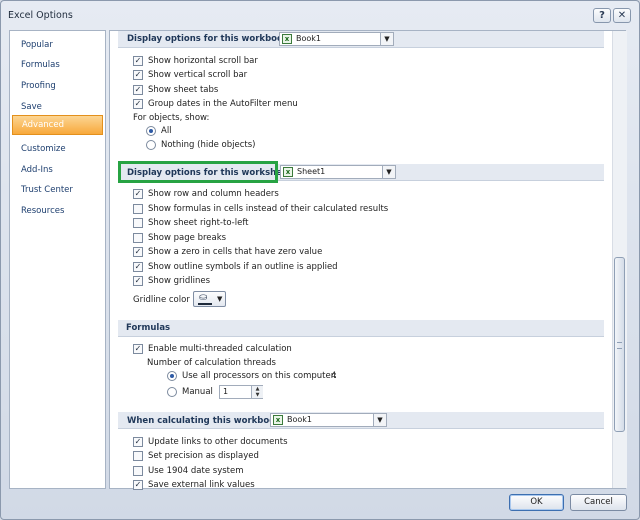  I want to click on dialog-title: Excel Options, so click(40, 15).